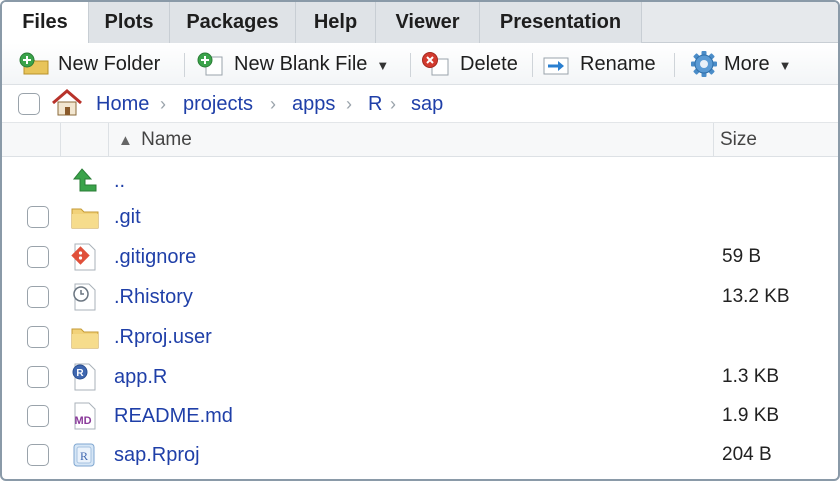 This screenshot has height=481, width=840. What do you see at coordinates (489, 63) in the screenshot?
I see `delete-label: Delete` at bounding box center [489, 63].